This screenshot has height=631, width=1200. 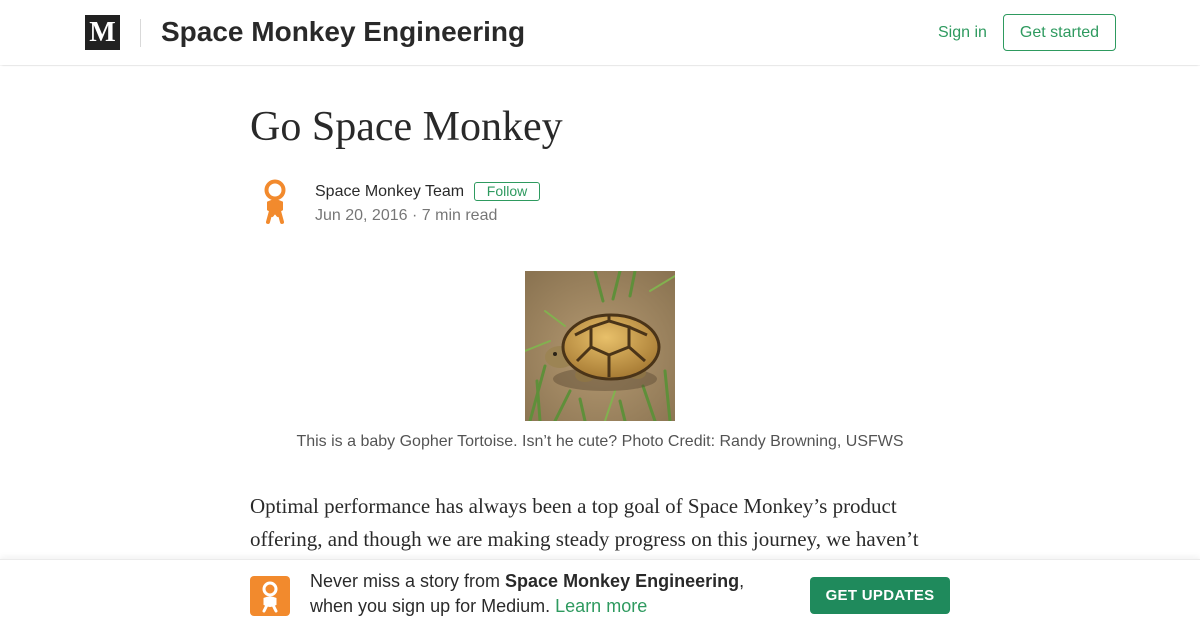 What do you see at coordinates (507, 191) in the screenshot?
I see `follow-button: Follow` at bounding box center [507, 191].